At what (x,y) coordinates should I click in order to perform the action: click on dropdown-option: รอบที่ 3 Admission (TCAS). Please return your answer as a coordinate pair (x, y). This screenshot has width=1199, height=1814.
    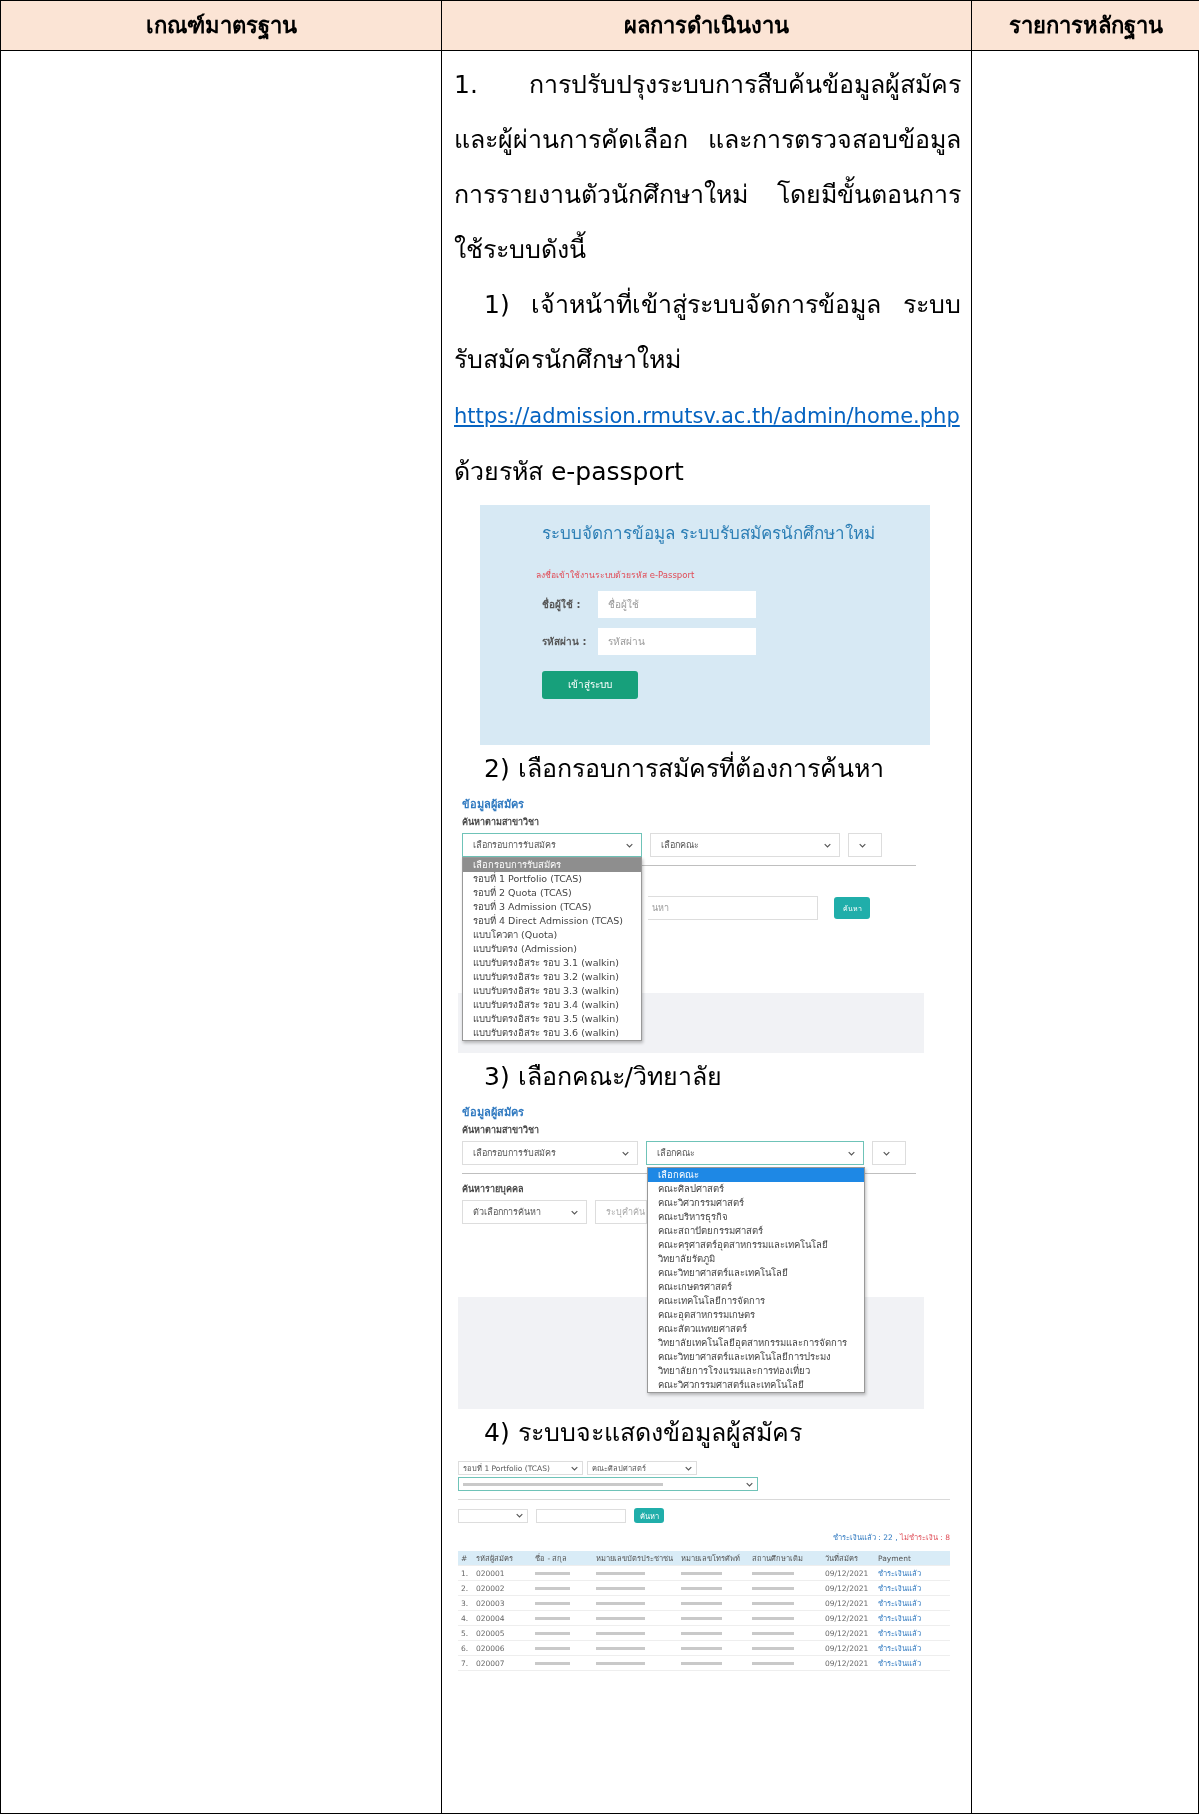
    Looking at the image, I should click on (552, 907).